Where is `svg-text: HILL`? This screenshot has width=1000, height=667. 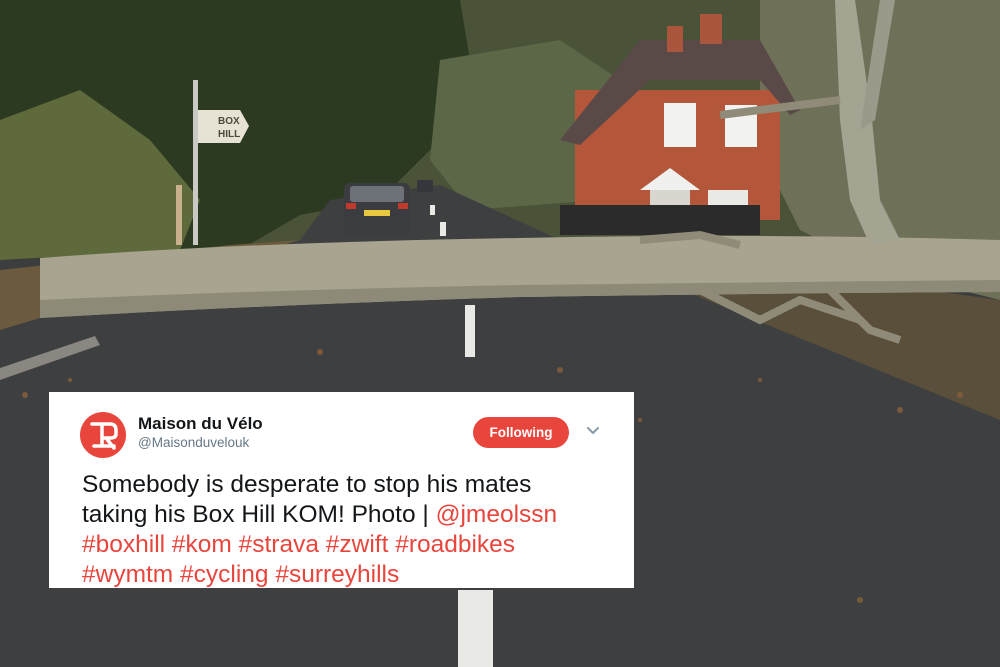
svg-text: HILL is located at coordinates (229, 134).